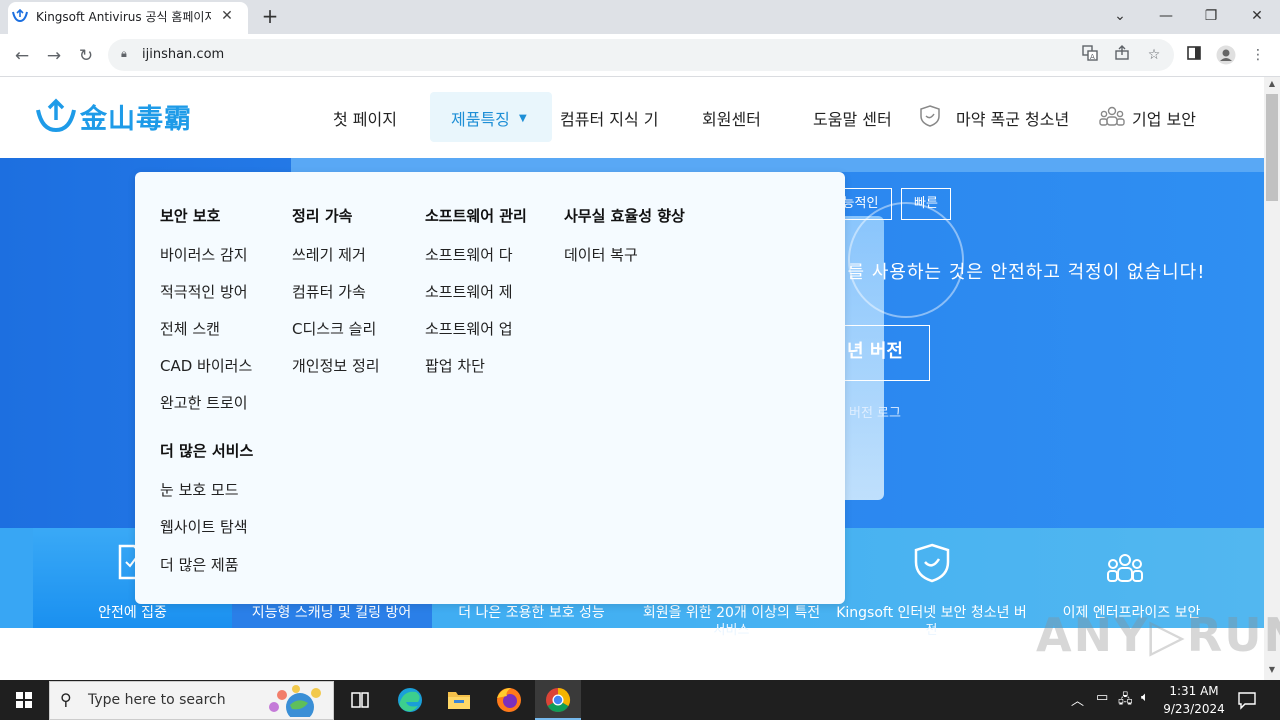  What do you see at coordinates (329, 254) in the screenshot?
I see `dropdown-item: 쓰레기 제거` at bounding box center [329, 254].